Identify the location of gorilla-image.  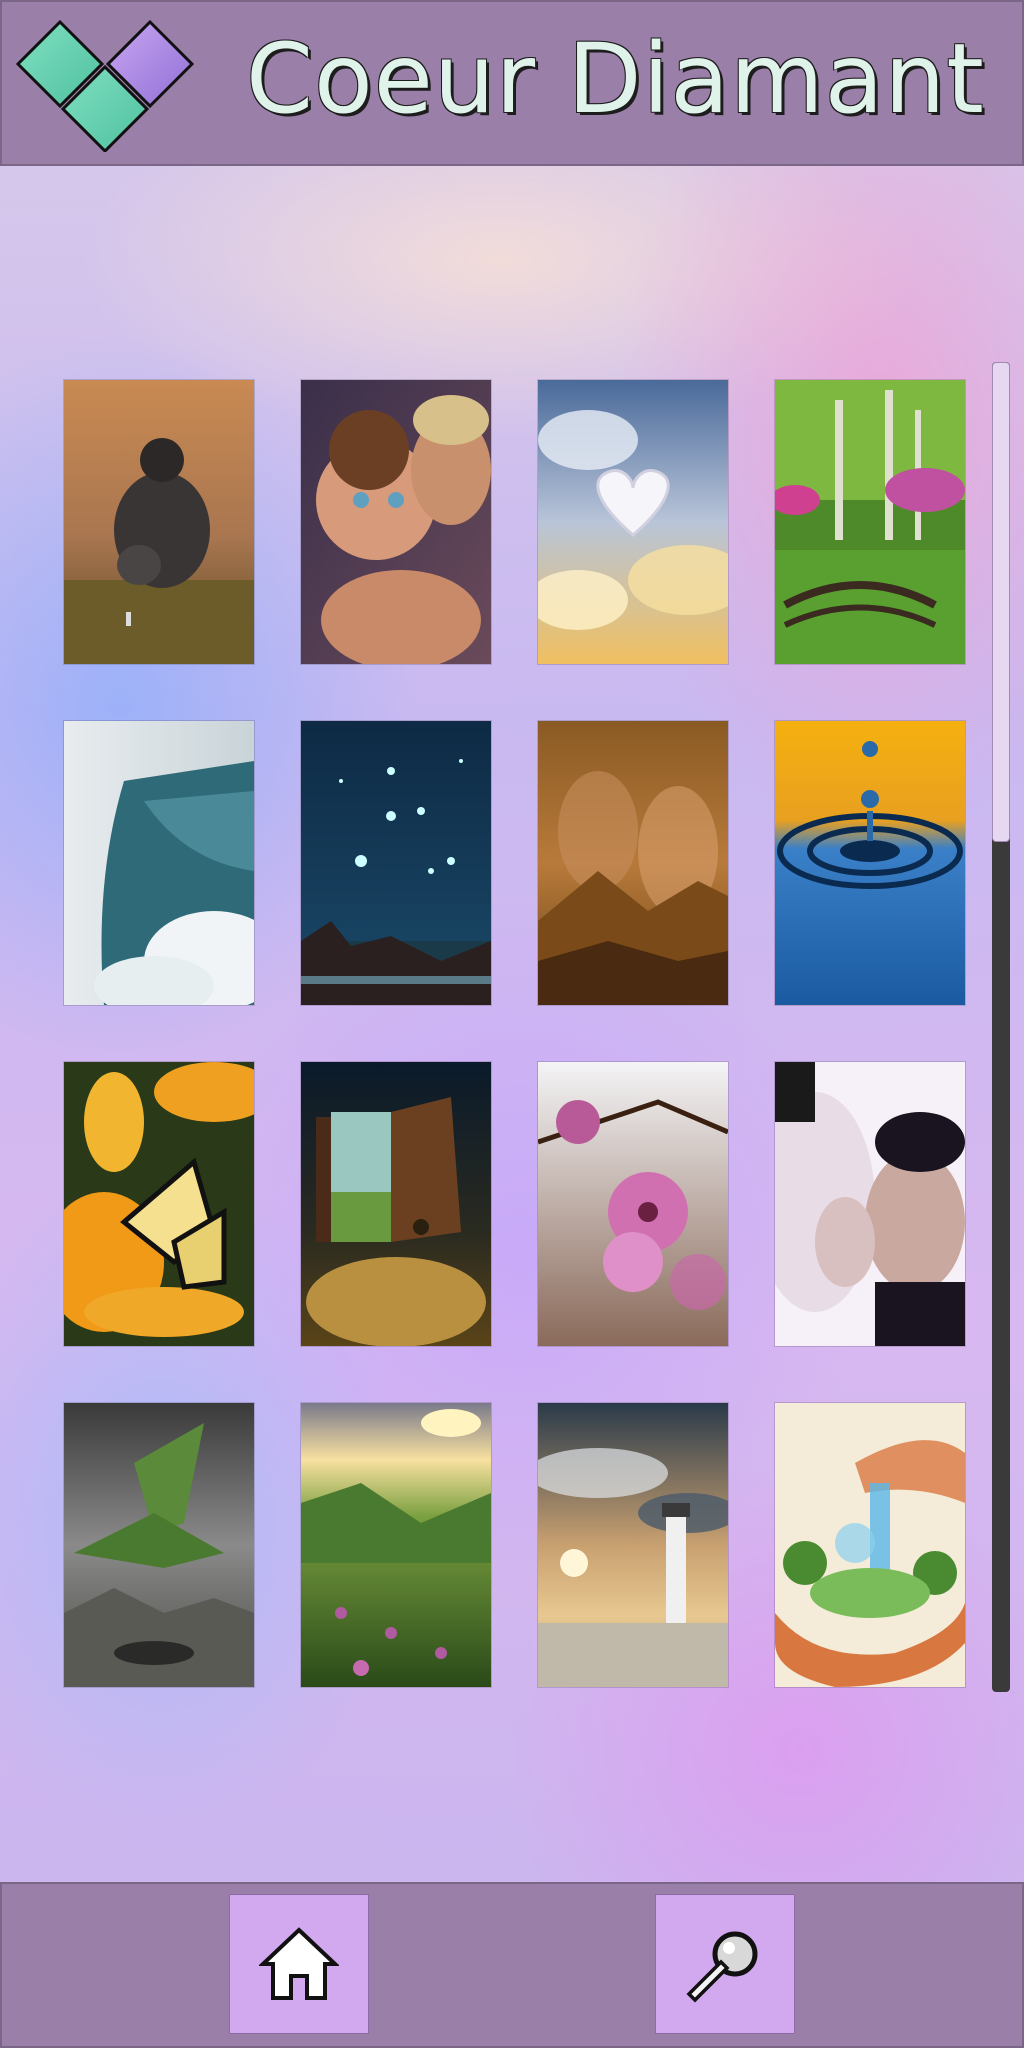
(159, 522).